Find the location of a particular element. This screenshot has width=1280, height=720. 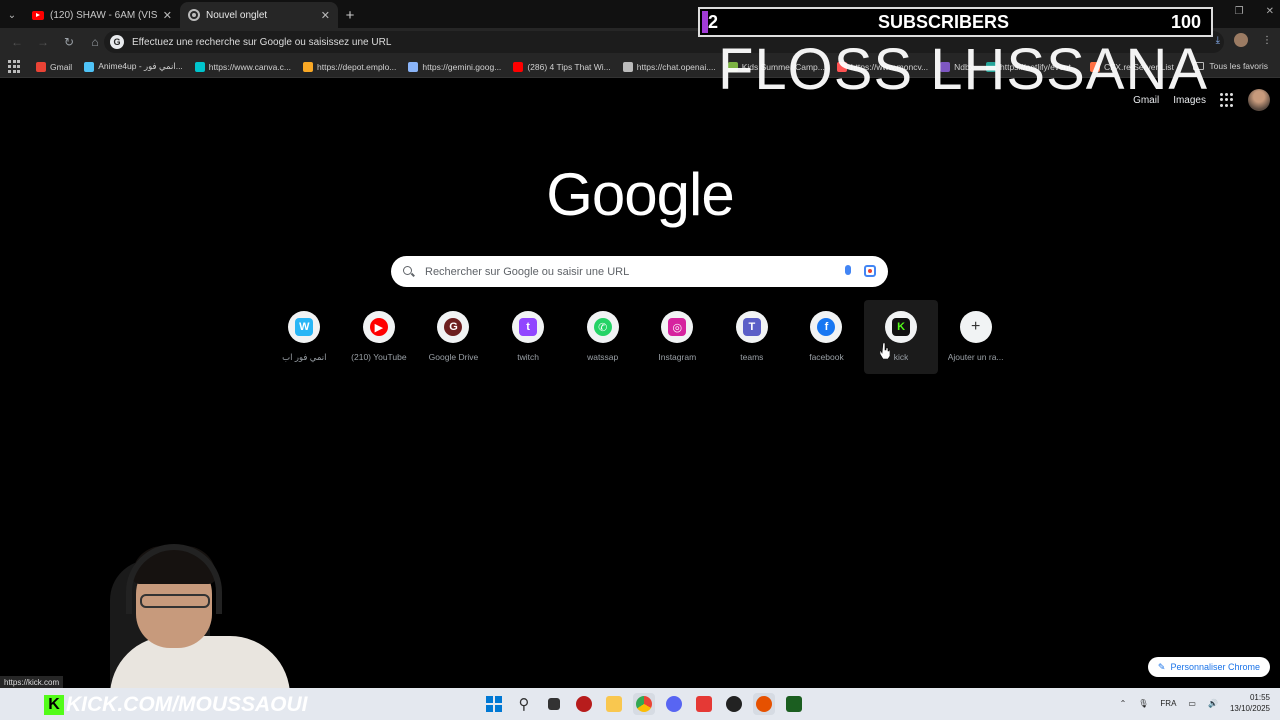

windows-icon is located at coordinates (494, 704).